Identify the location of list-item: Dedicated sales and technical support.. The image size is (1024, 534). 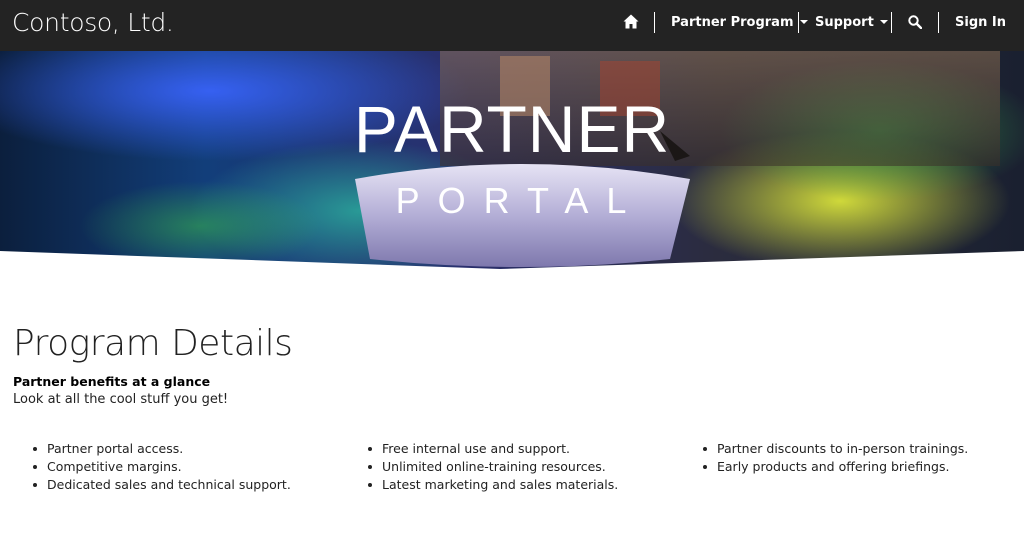
(198, 485).